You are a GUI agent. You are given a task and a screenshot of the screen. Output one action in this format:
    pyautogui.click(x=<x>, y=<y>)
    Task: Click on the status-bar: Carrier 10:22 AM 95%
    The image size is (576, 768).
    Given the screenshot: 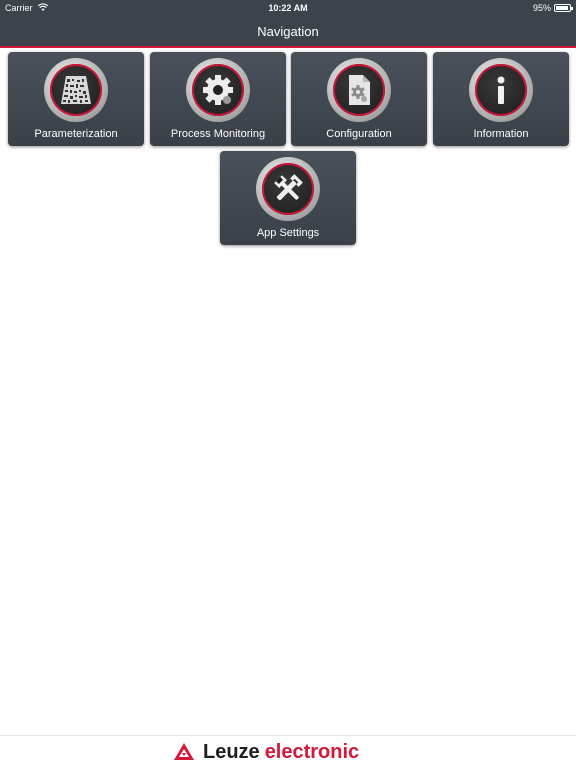 What is the action you would take?
    pyautogui.click(x=288, y=8)
    